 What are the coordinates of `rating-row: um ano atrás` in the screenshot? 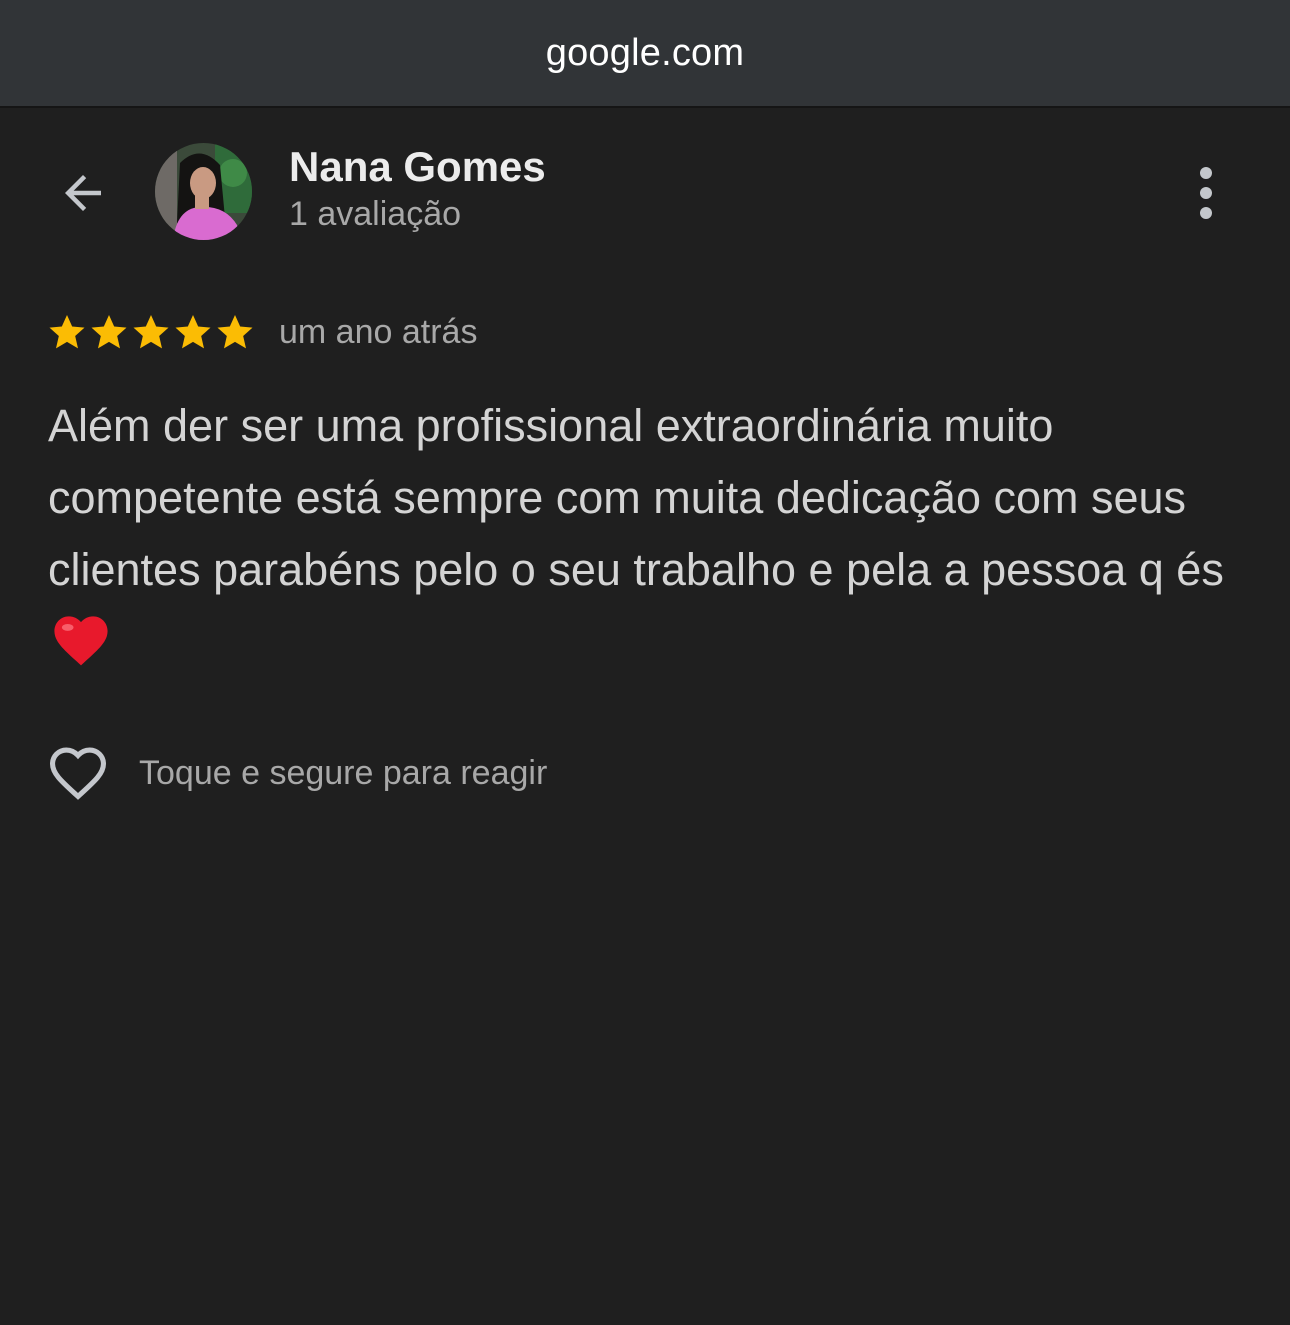 It's located at (262, 332).